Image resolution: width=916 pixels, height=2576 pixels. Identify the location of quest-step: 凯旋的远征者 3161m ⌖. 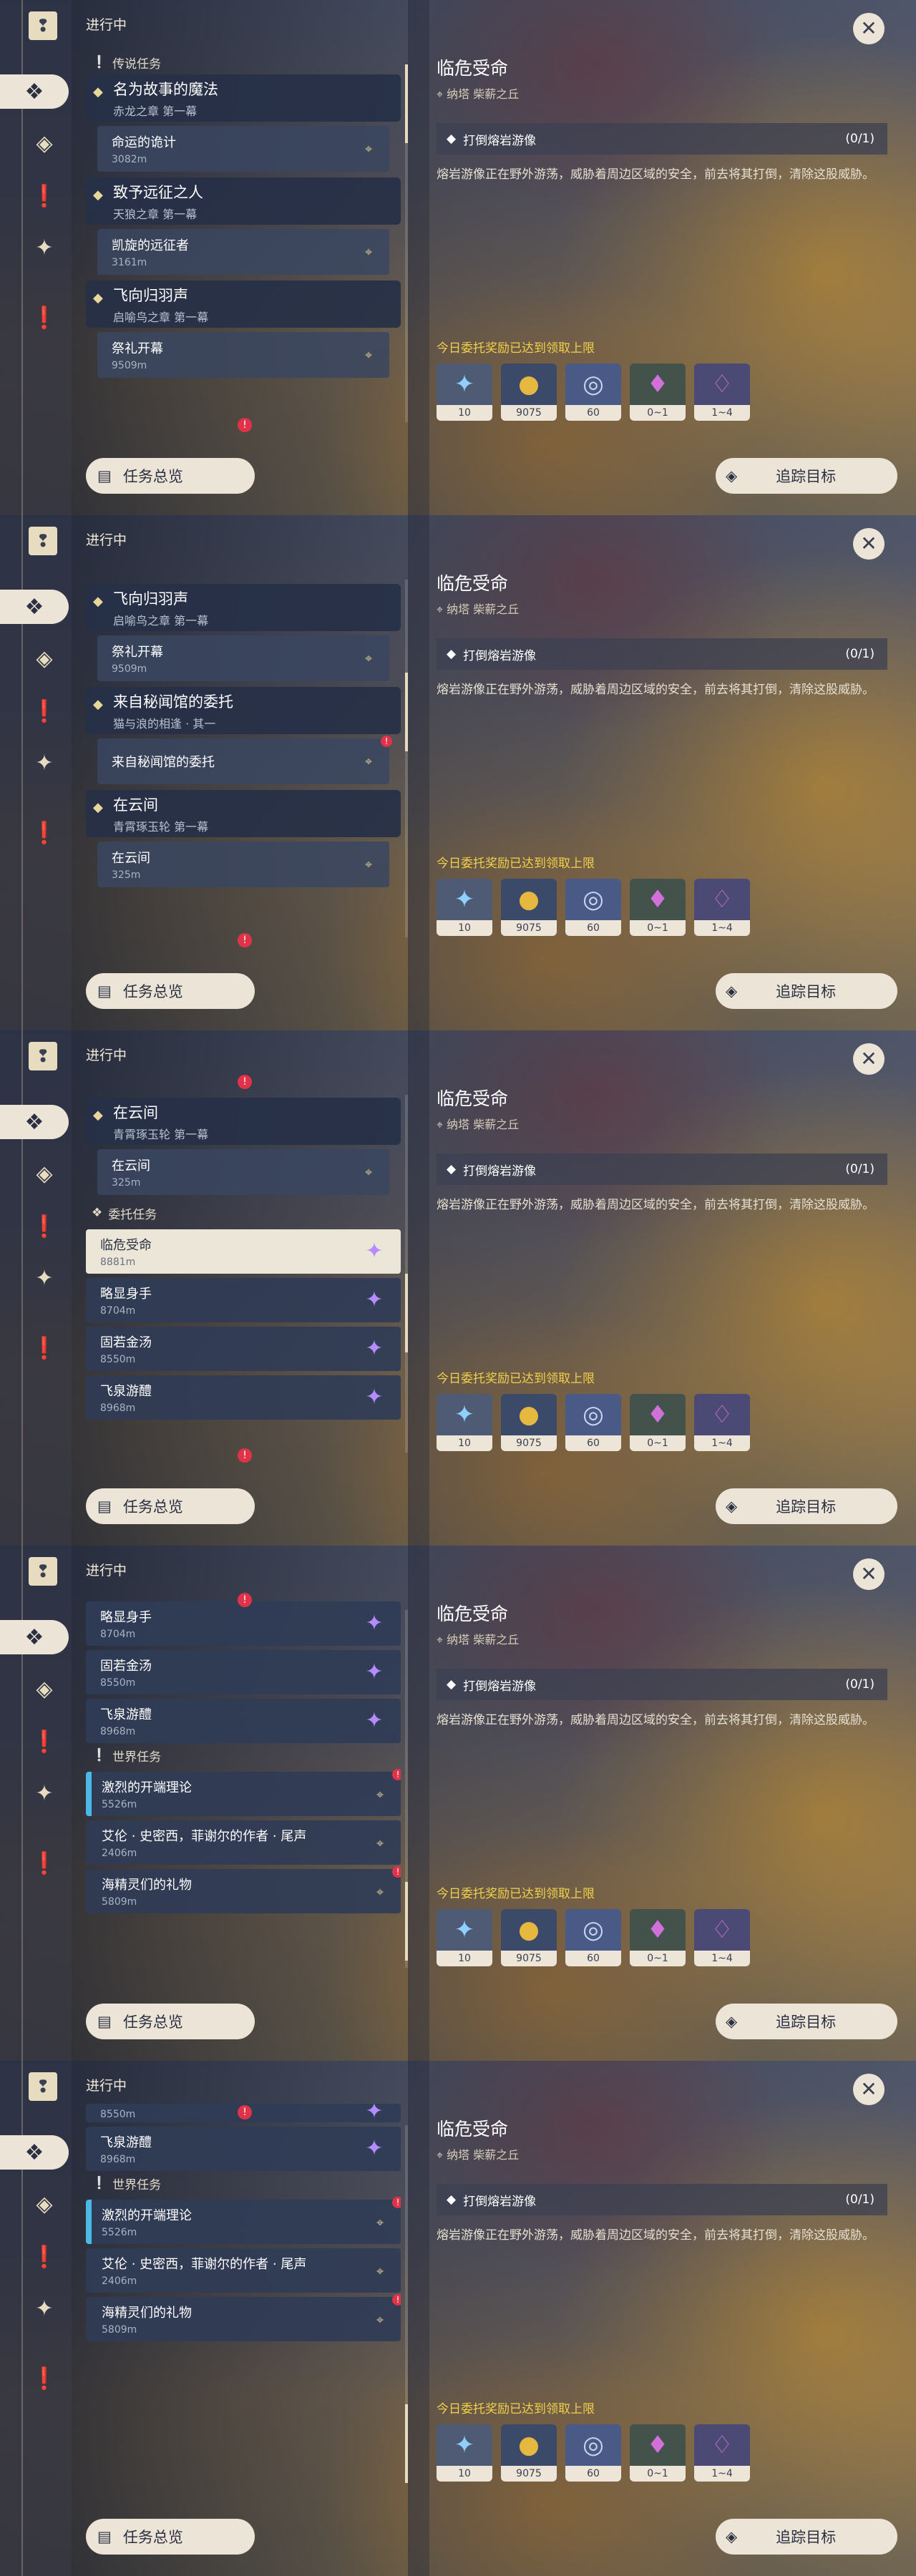
(243, 252).